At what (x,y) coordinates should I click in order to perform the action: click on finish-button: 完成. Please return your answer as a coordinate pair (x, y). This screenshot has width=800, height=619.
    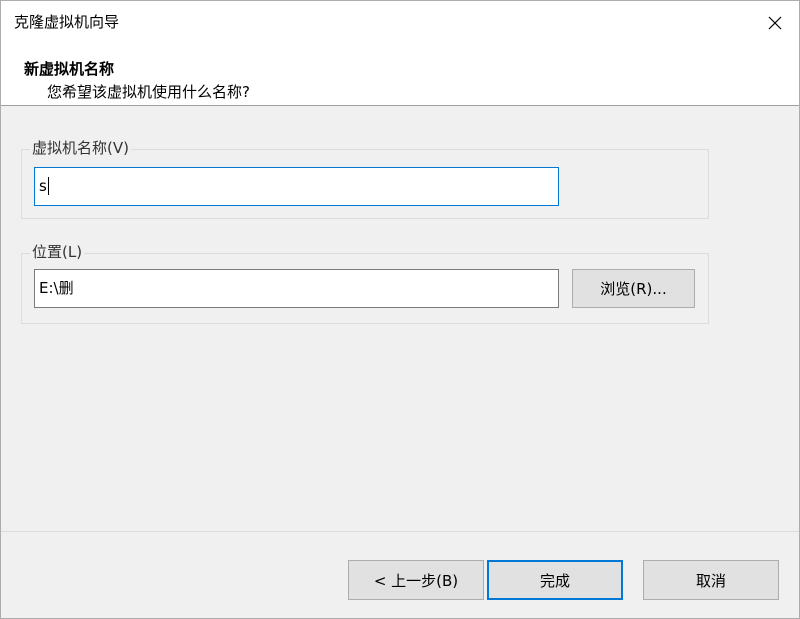
    Looking at the image, I should click on (555, 580).